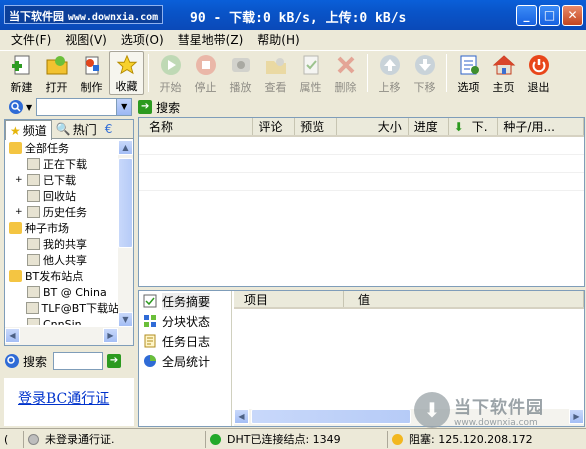  What do you see at coordinates (549, 15) in the screenshot?
I see `maximize-button: □` at bounding box center [549, 15].